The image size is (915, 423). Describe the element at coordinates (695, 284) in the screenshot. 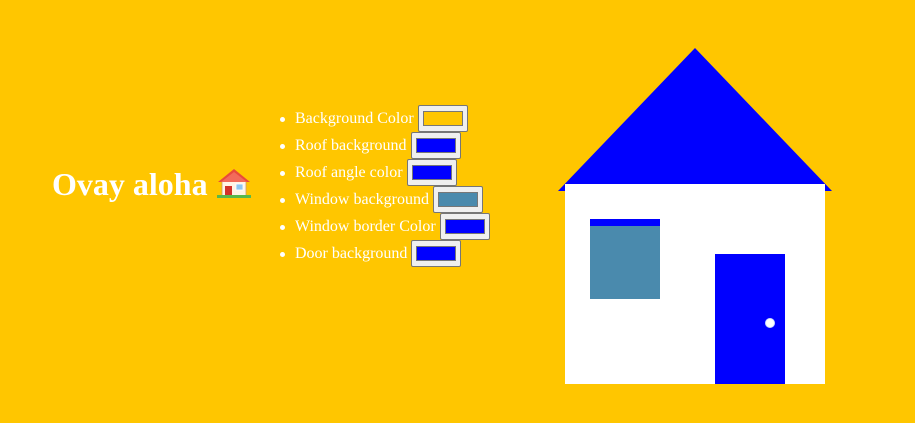

I see `house-walls` at that location.